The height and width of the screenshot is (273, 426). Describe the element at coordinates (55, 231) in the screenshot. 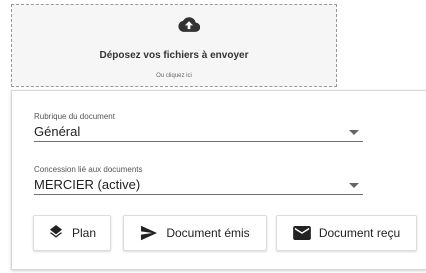

I see `layers-icon` at that location.